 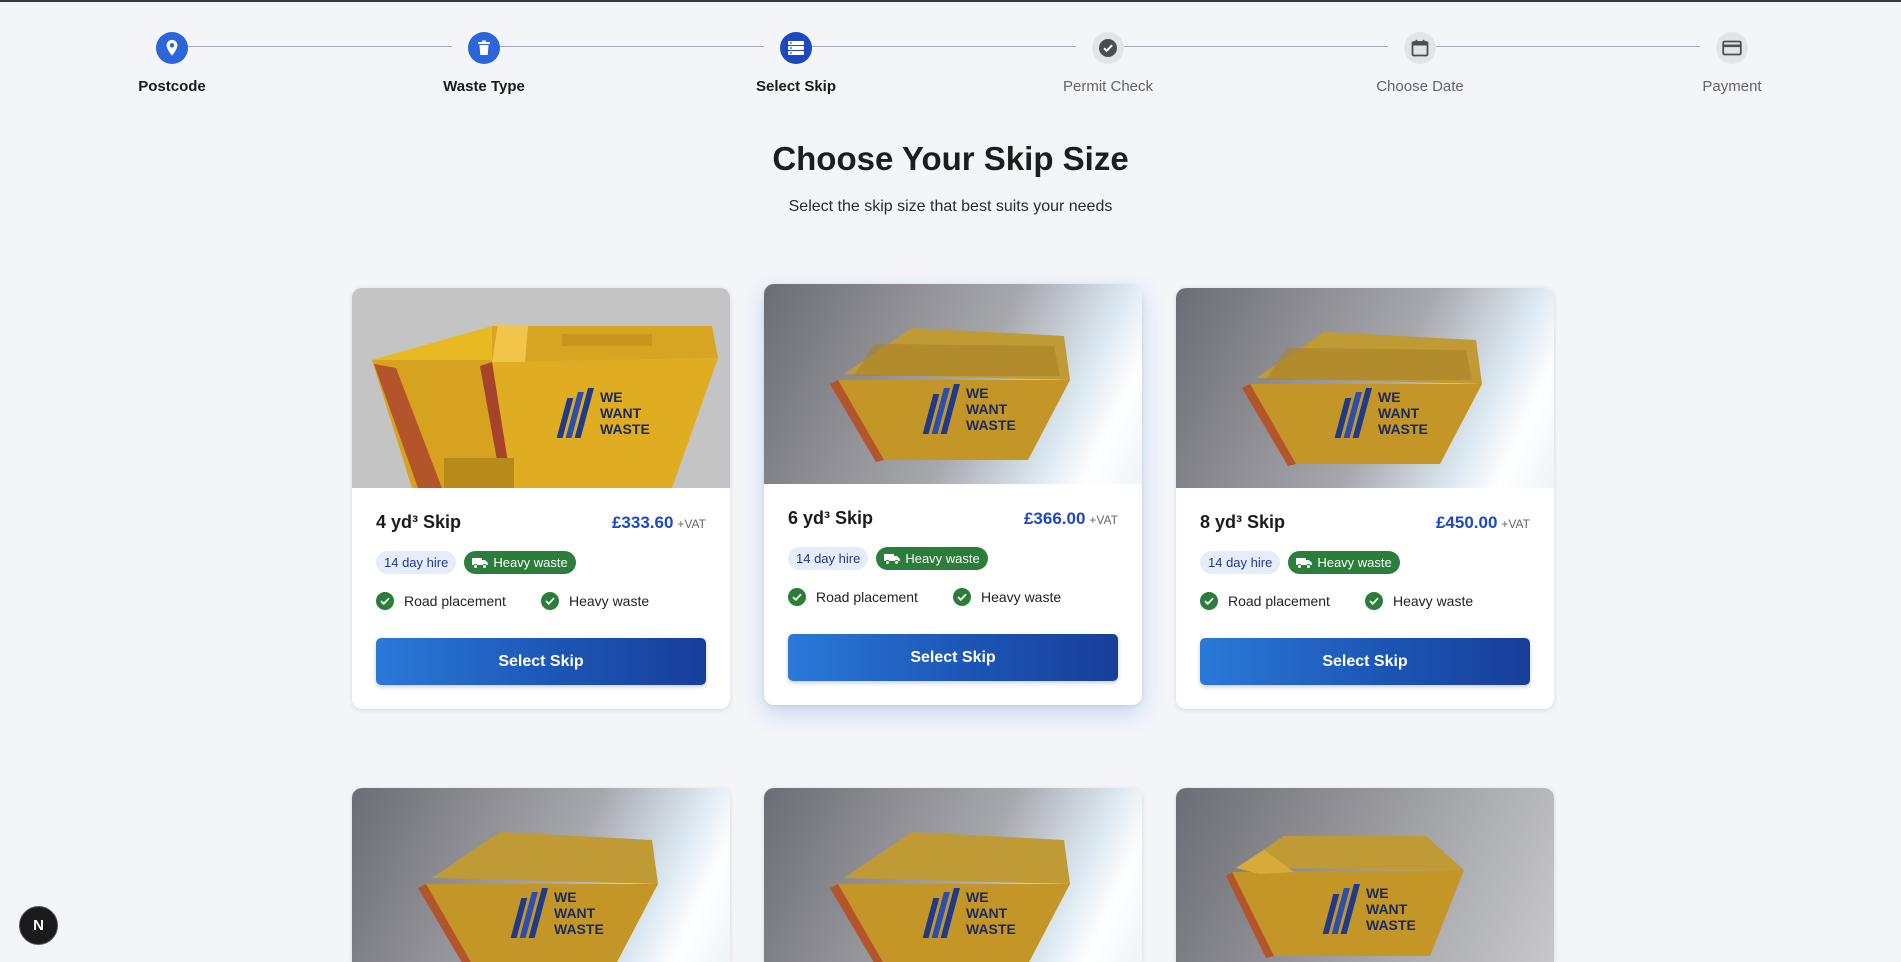 I want to click on calendar-icon, so click(x=1420, y=48).